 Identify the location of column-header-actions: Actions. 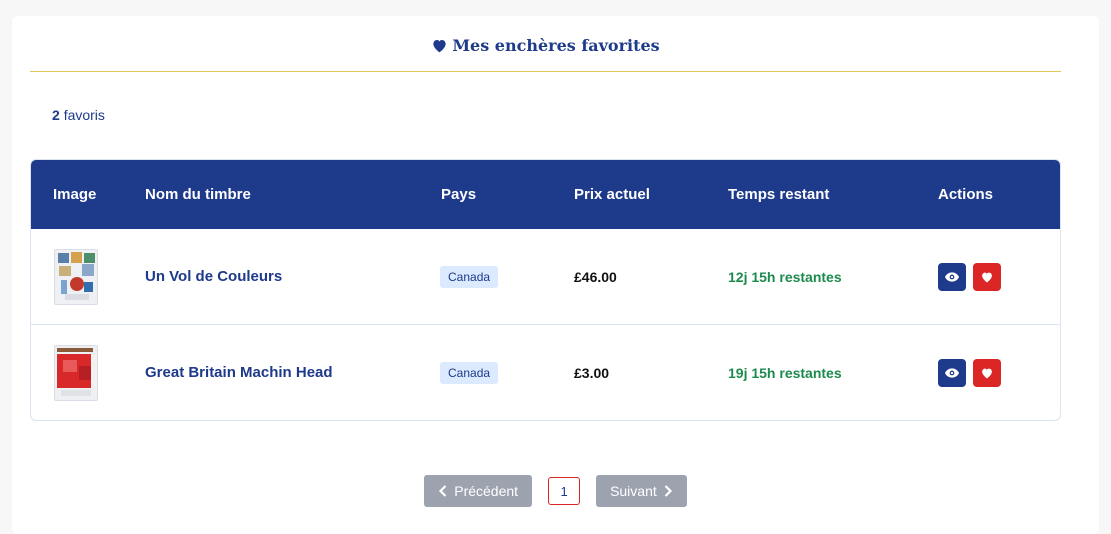
(966, 194).